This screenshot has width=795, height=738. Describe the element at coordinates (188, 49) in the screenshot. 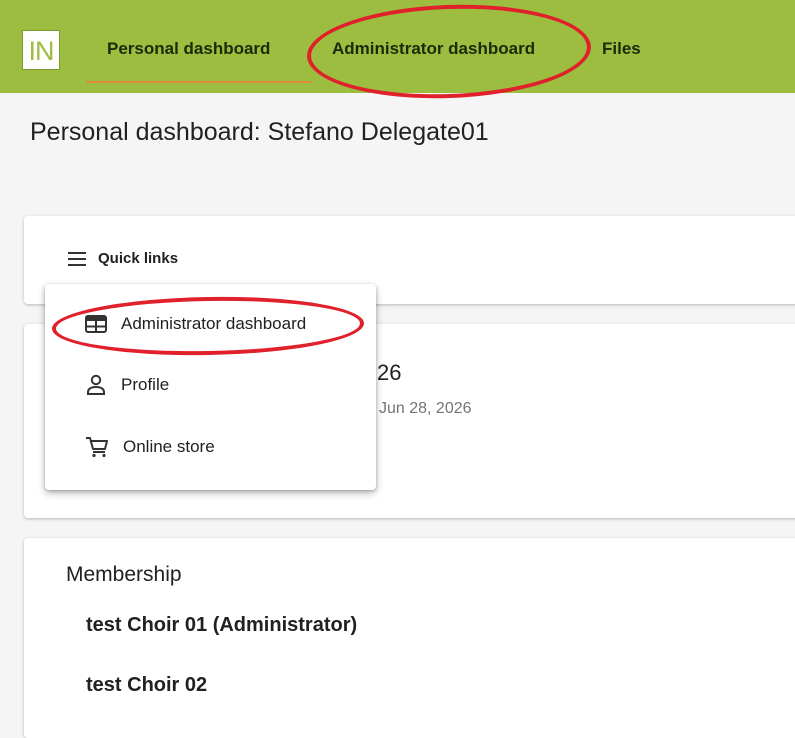

I see `tab-personal-dashboard: Personal dashboard` at that location.